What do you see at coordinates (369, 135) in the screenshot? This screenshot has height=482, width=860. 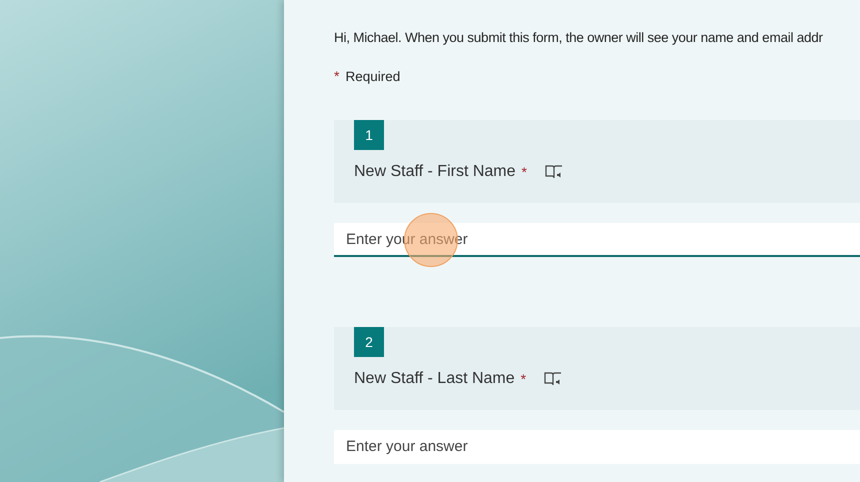 I see `question-number: 1` at bounding box center [369, 135].